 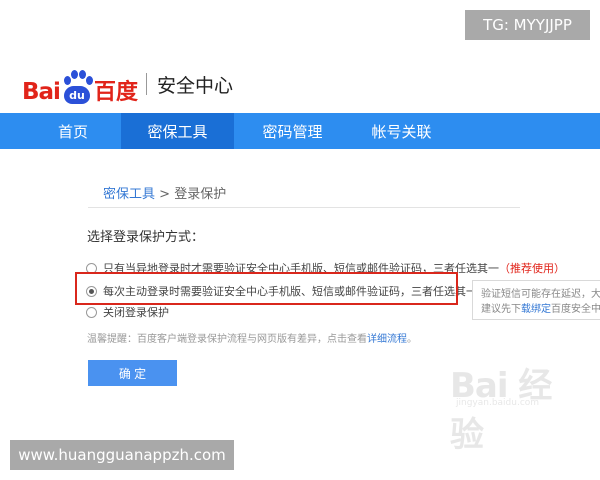 I want to click on baidu-logo: Bai du 百度, so click(x=80, y=84).